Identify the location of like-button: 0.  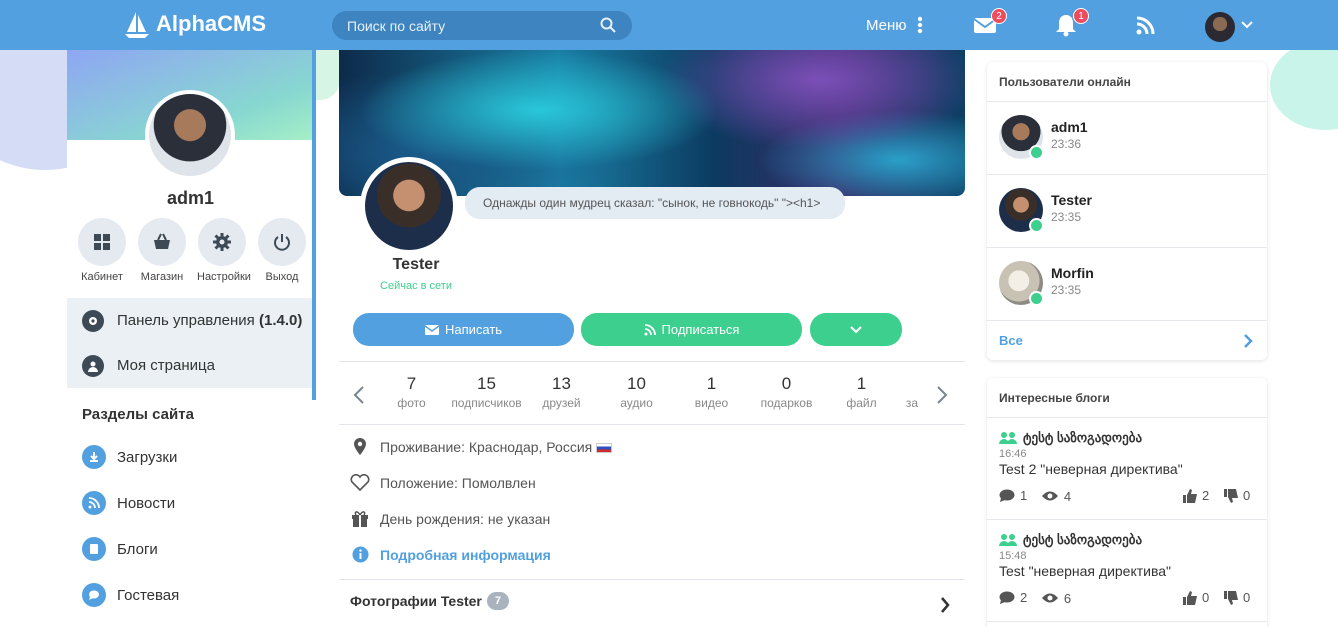
(1196, 597).